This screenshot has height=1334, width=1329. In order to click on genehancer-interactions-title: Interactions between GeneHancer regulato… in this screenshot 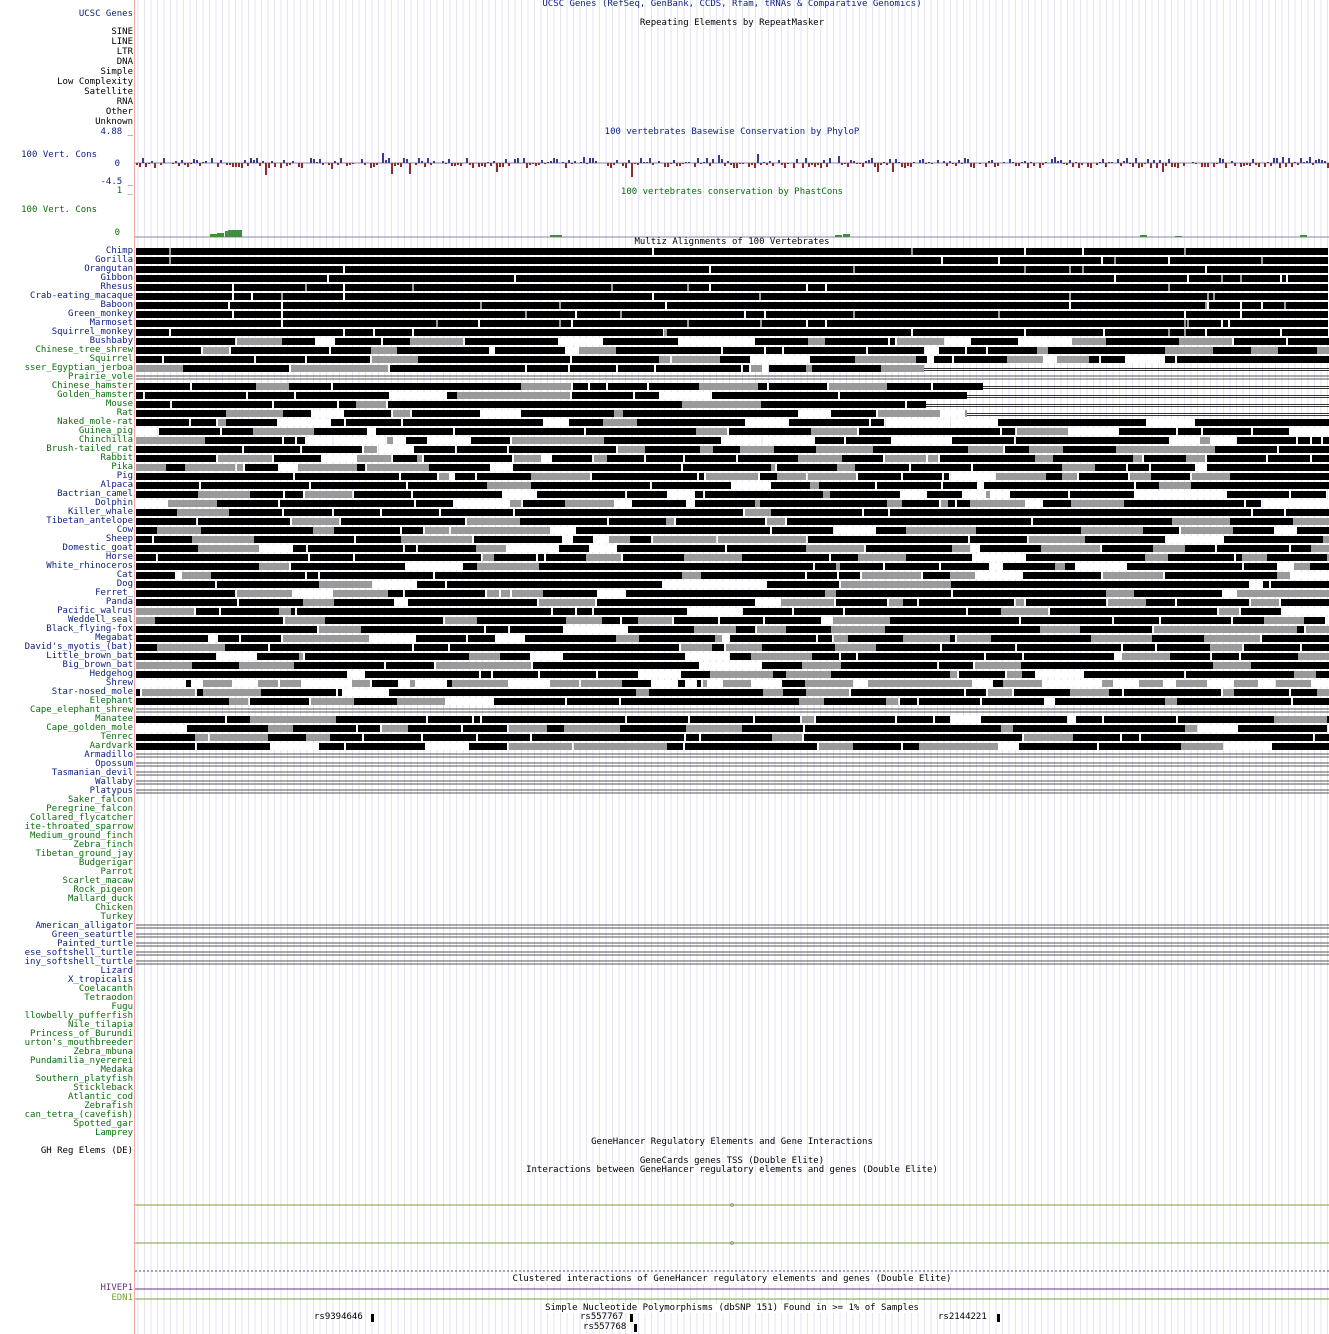, I will do `click(732, 1170)`.